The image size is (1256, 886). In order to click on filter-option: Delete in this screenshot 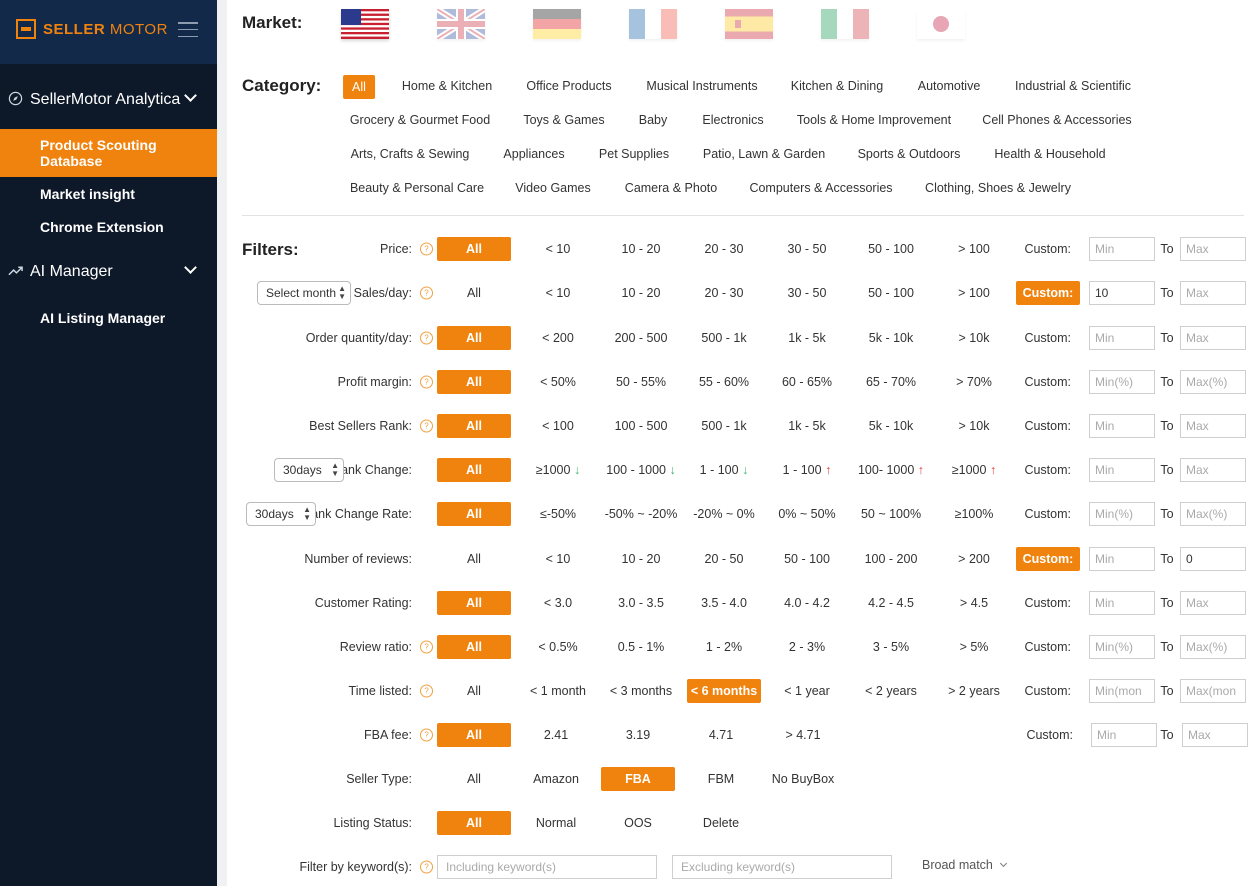, I will do `click(721, 823)`.